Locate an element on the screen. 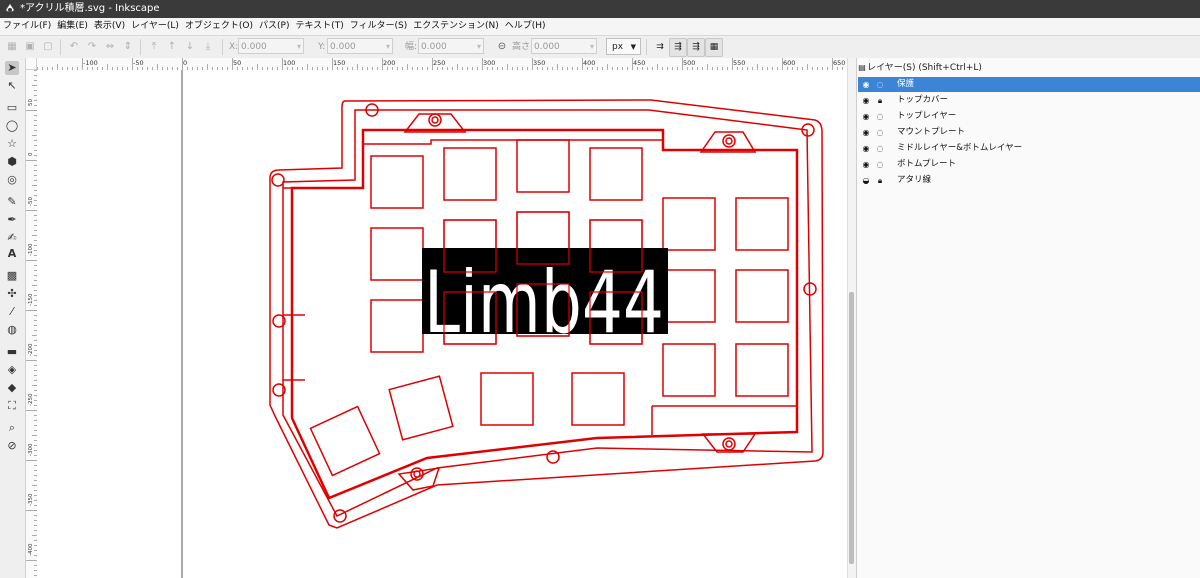 This screenshot has height=578, width=1200. select-all-icon: ▦ is located at coordinates (12, 47).